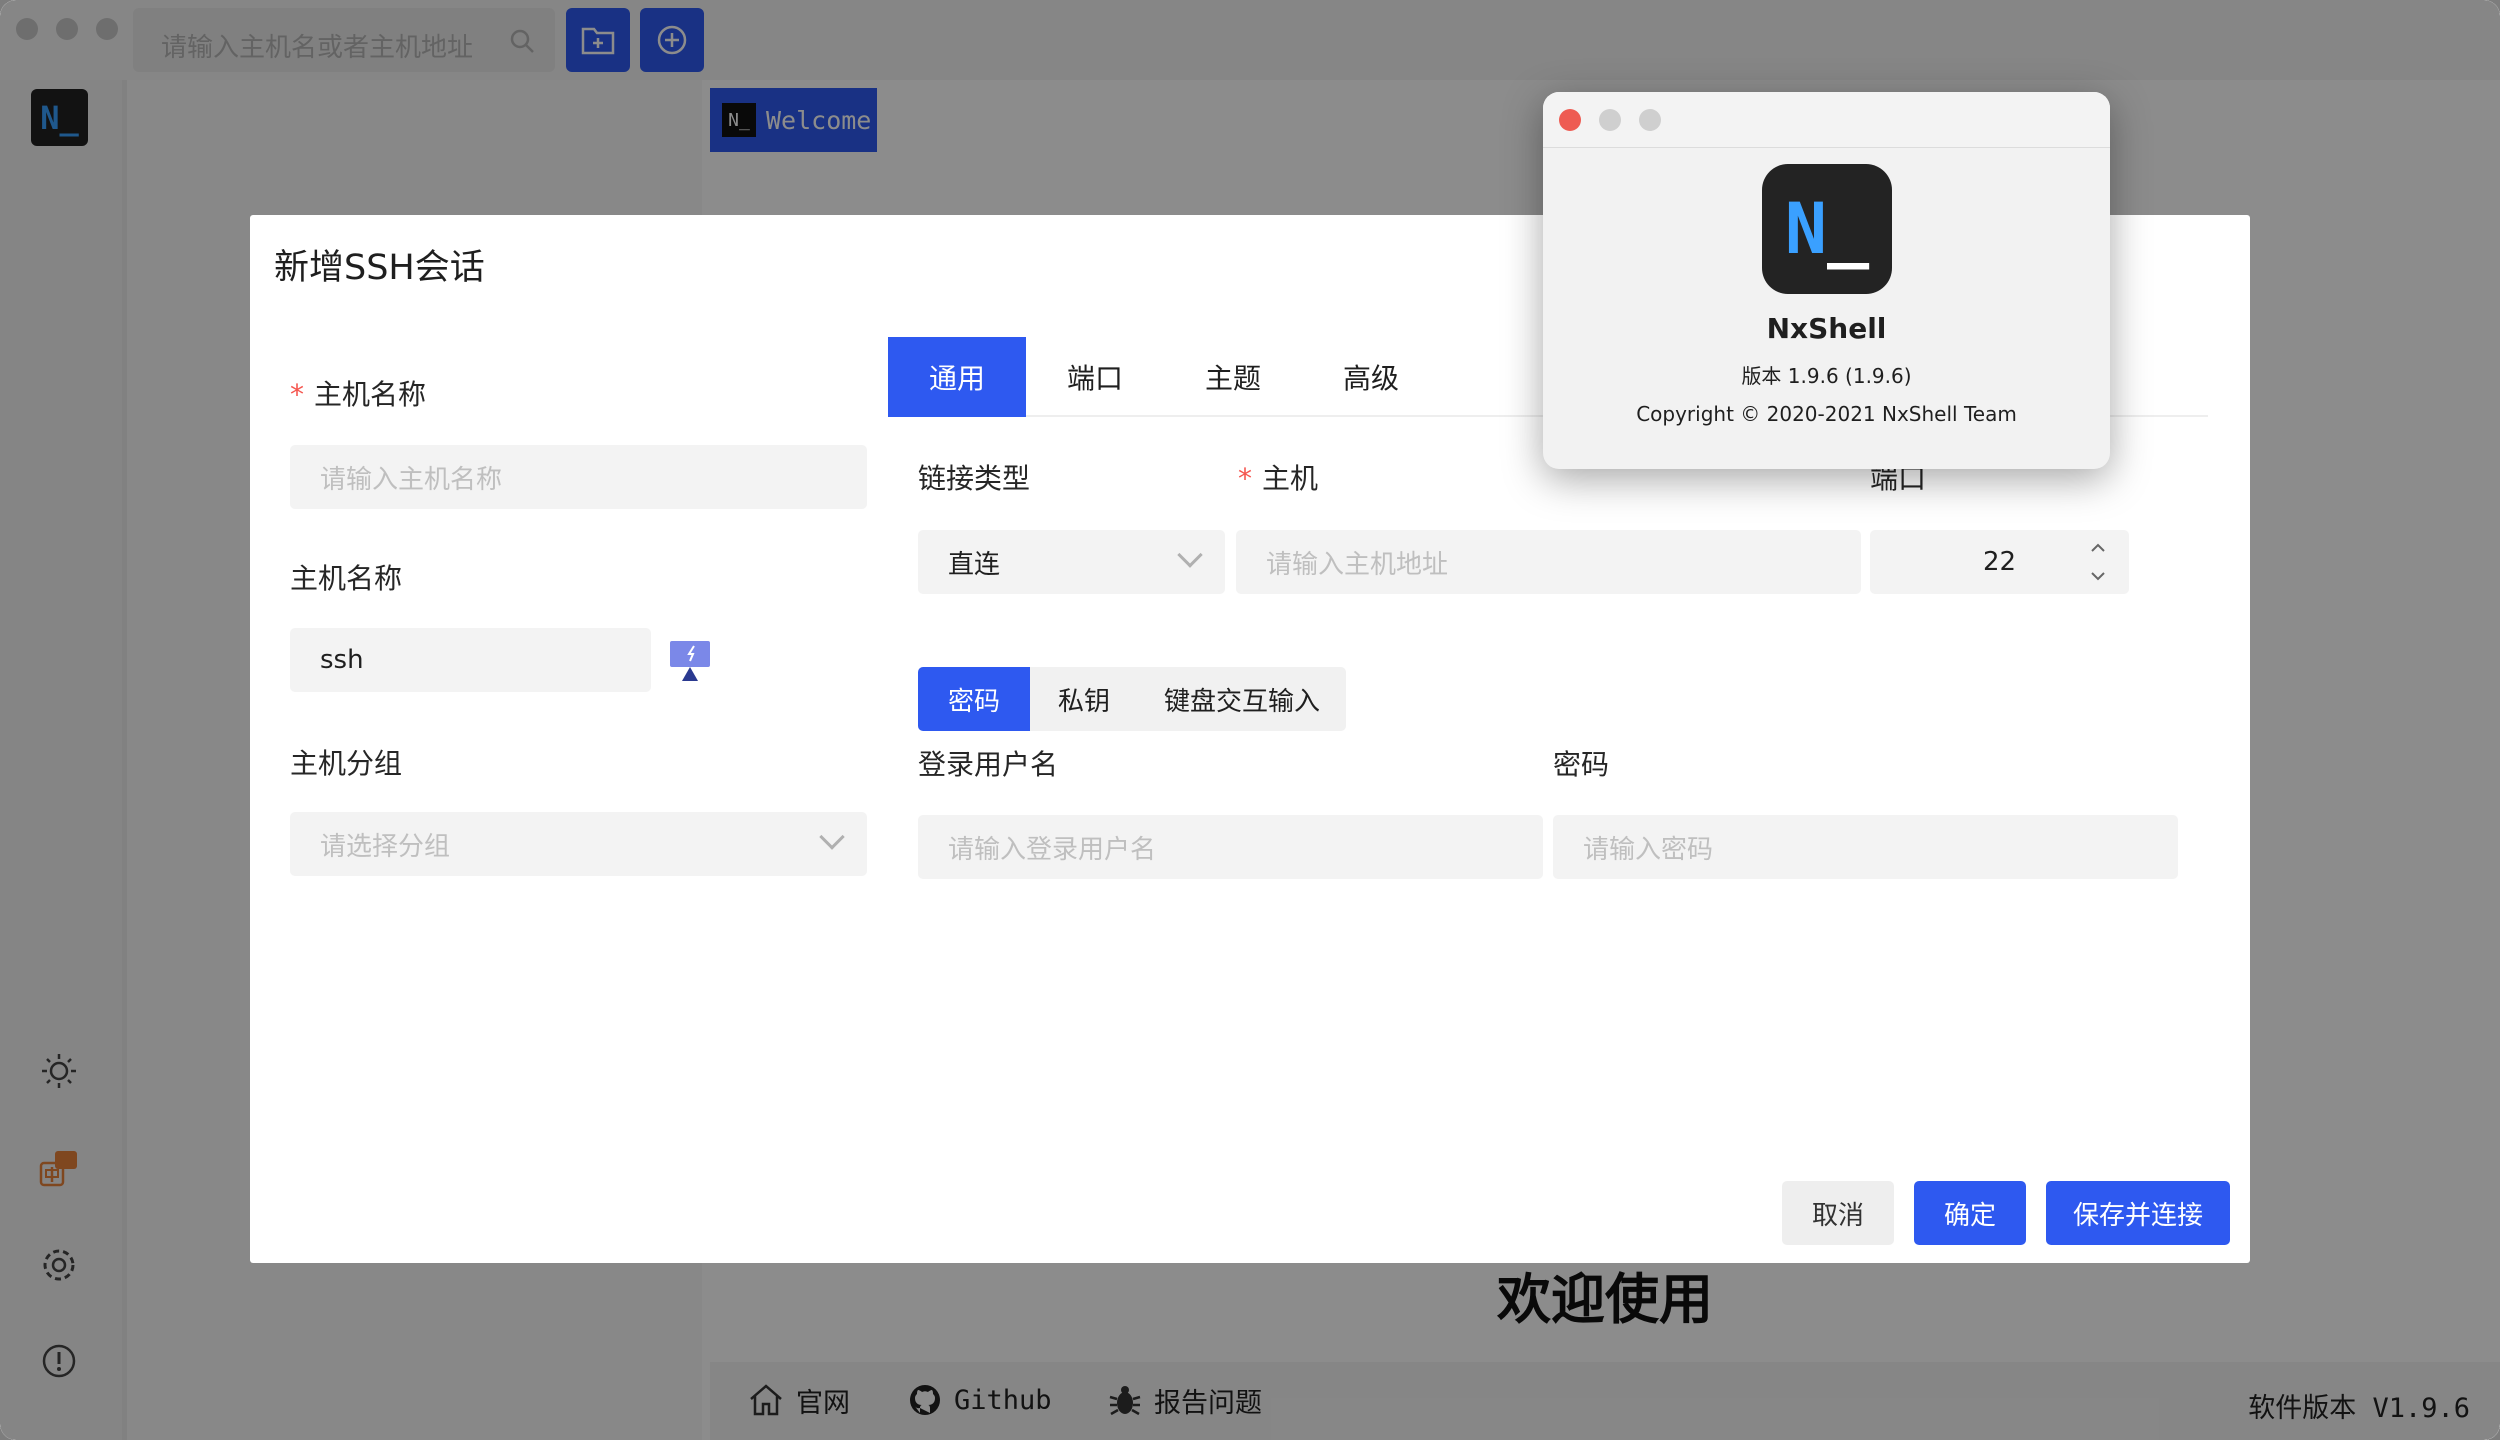  What do you see at coordinates (358, 394) in the screenshot?
I see `host-name-label: * 主机名称` at bounding box center [358, 394].